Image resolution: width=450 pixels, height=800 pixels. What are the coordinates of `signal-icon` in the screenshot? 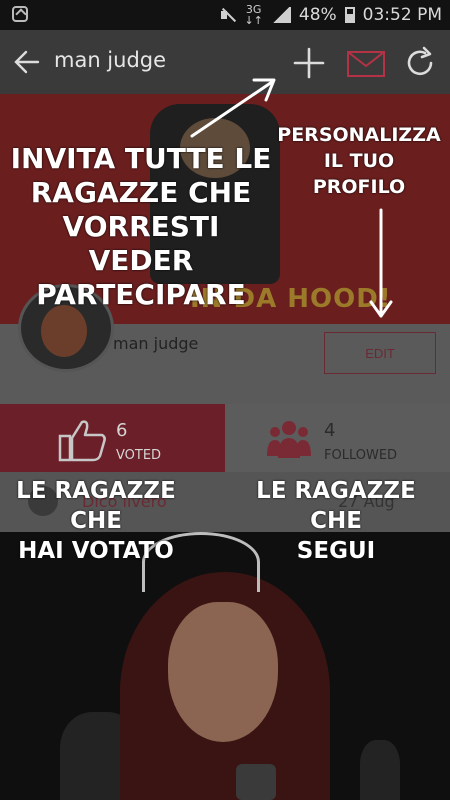 It's located at (280, 15).